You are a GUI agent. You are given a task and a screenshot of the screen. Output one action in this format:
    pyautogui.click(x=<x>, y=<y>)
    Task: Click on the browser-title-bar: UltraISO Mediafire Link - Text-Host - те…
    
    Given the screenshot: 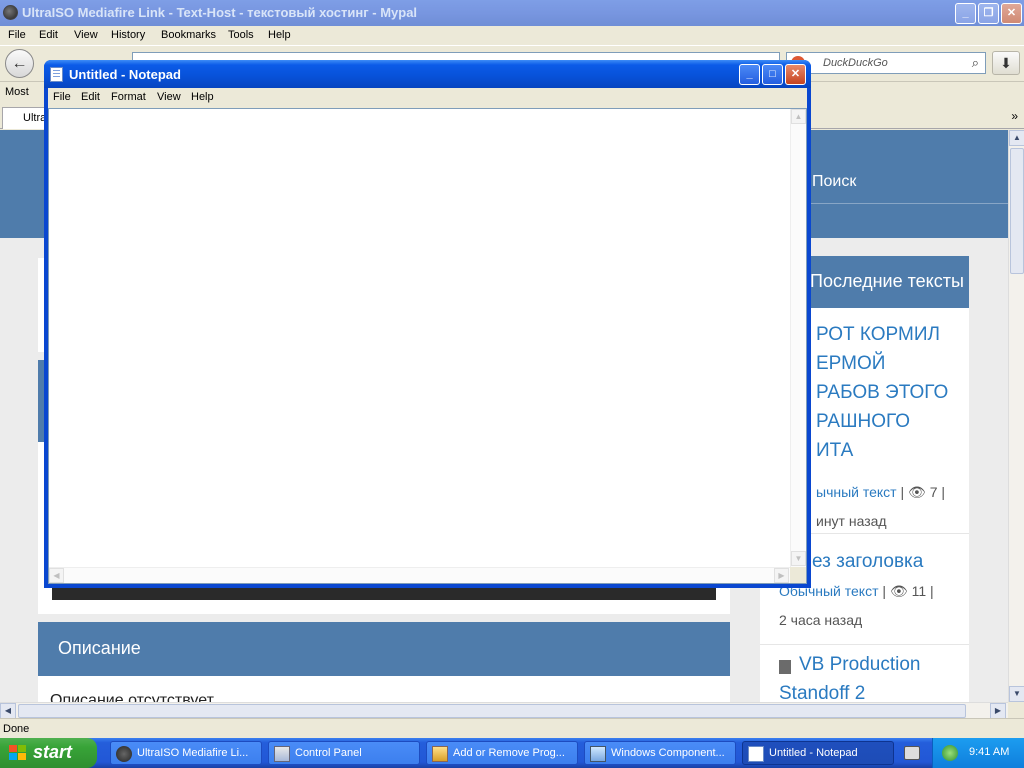 What is the action you would take?
    pyautogui.click(x=512, y=13)
    